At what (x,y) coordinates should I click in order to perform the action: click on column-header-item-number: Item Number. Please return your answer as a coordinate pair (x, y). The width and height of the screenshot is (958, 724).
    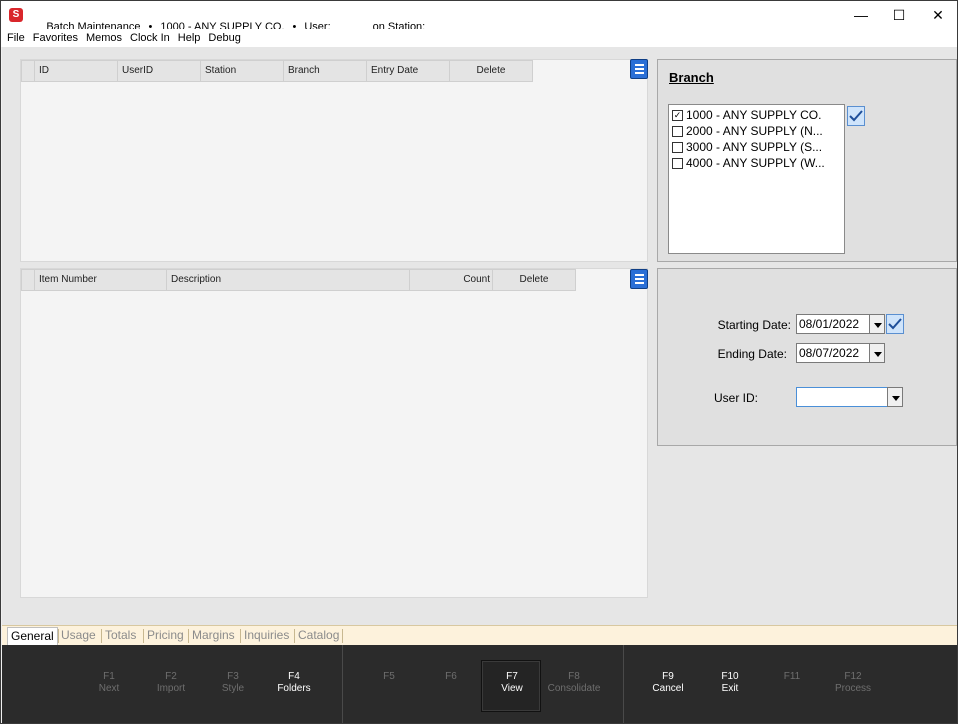
    Looking at the image, I should click on (101, 280).